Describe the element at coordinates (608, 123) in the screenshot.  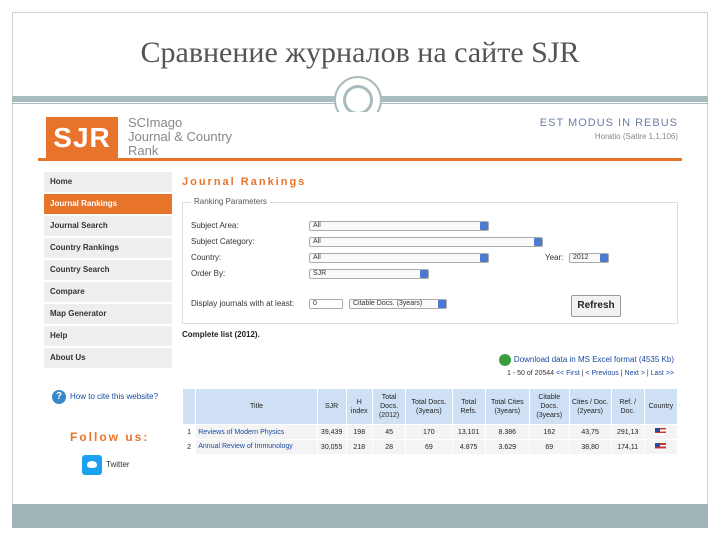
I see `motto: EST MODUS IN REBUS` at that location.